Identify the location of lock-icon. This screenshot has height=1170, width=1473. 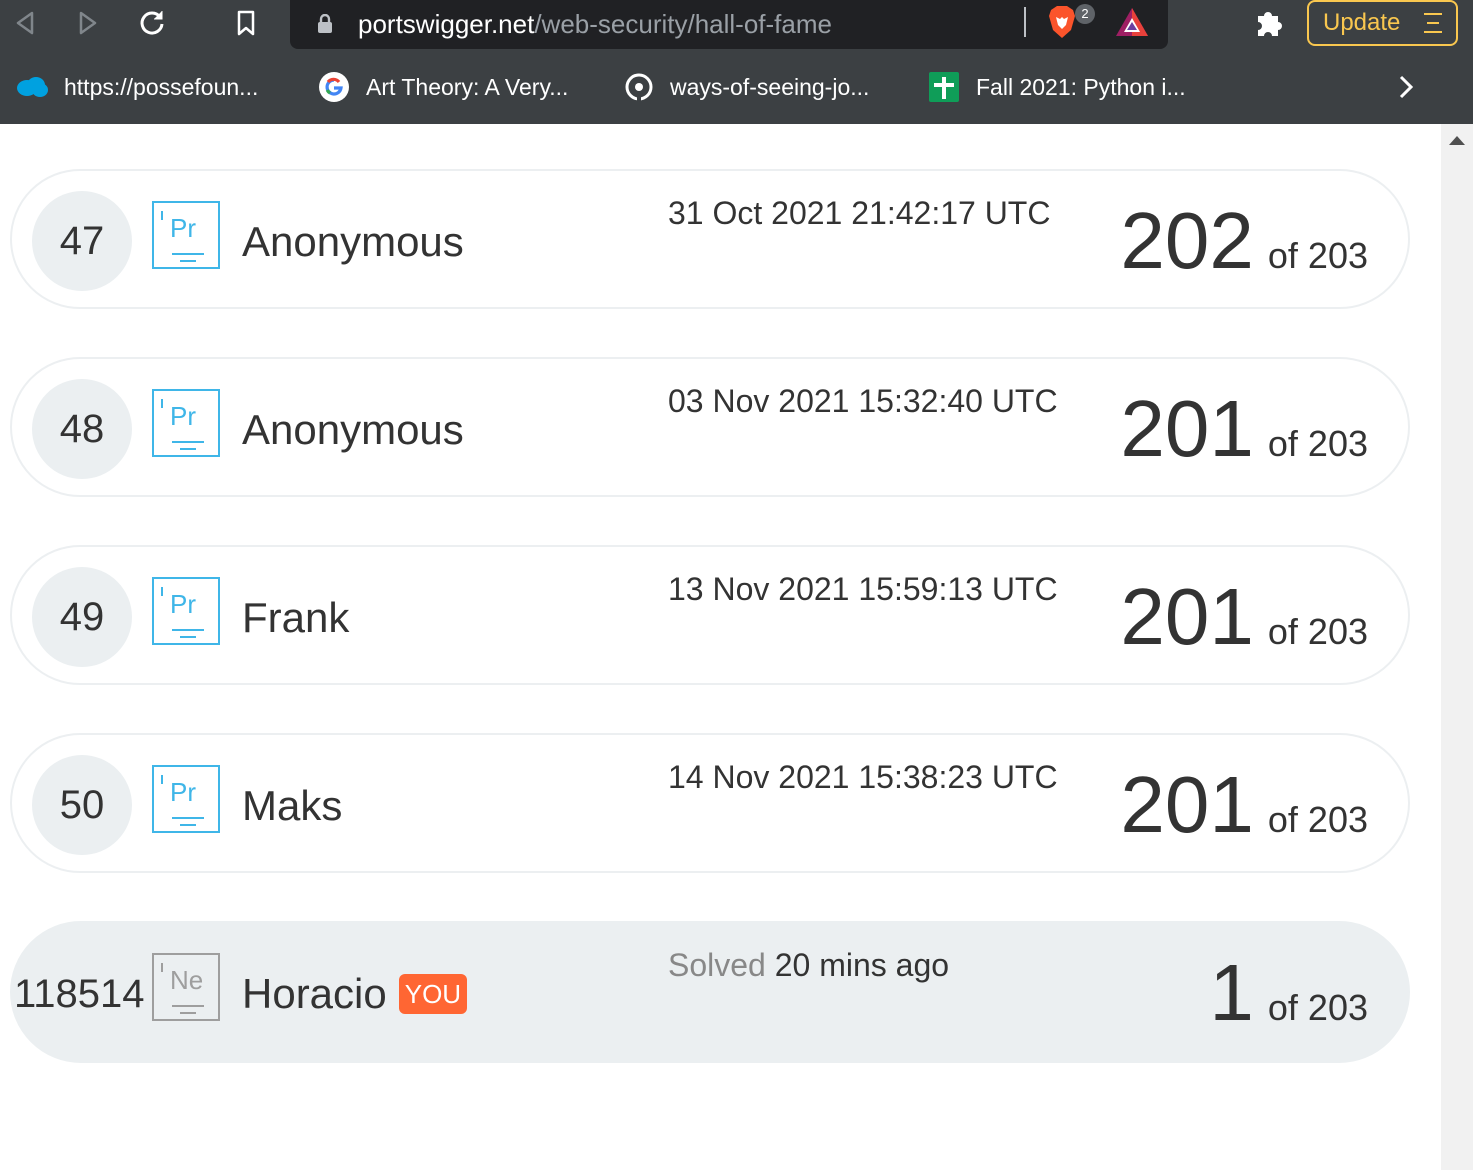
(325, 26).